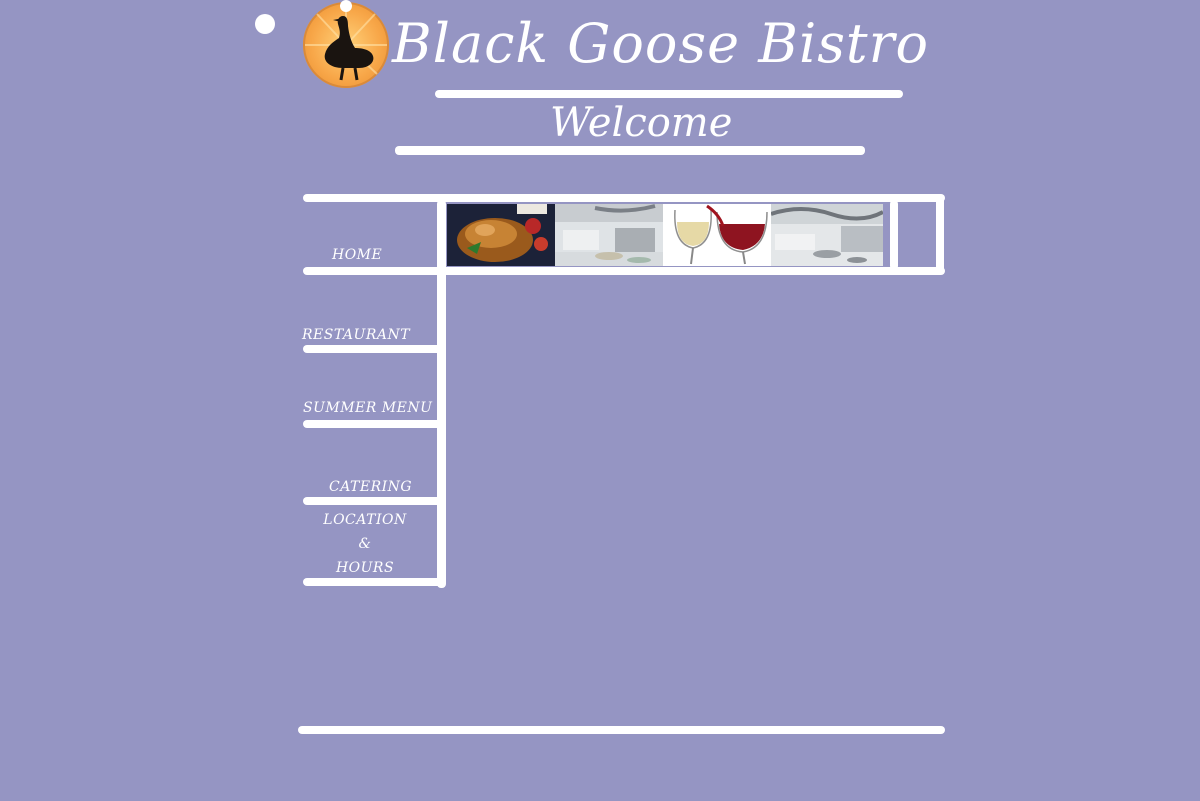 This screenshot has width=1200, height=801. I want to click on nav-location-line: LOCATION, so click(365, 520).